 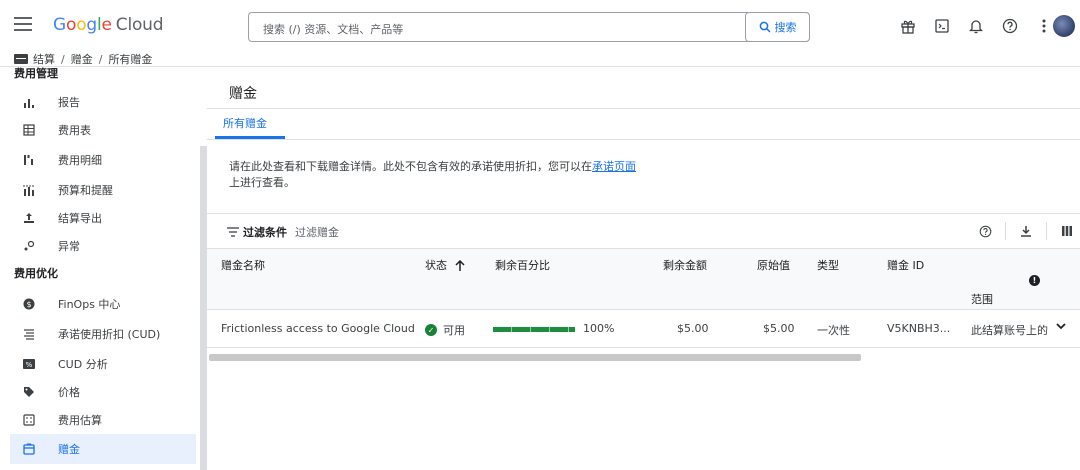 What do you see at coordinates (103, 449) in the screenshot?
I see `sidebar-item-credits: 赠金` at bounding box center [103, 449].